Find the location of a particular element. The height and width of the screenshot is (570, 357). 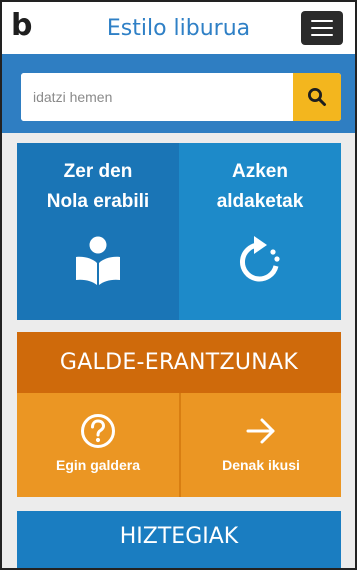

tile-about-label: Zer den Nola erabili is located at coordinates (98, 187).